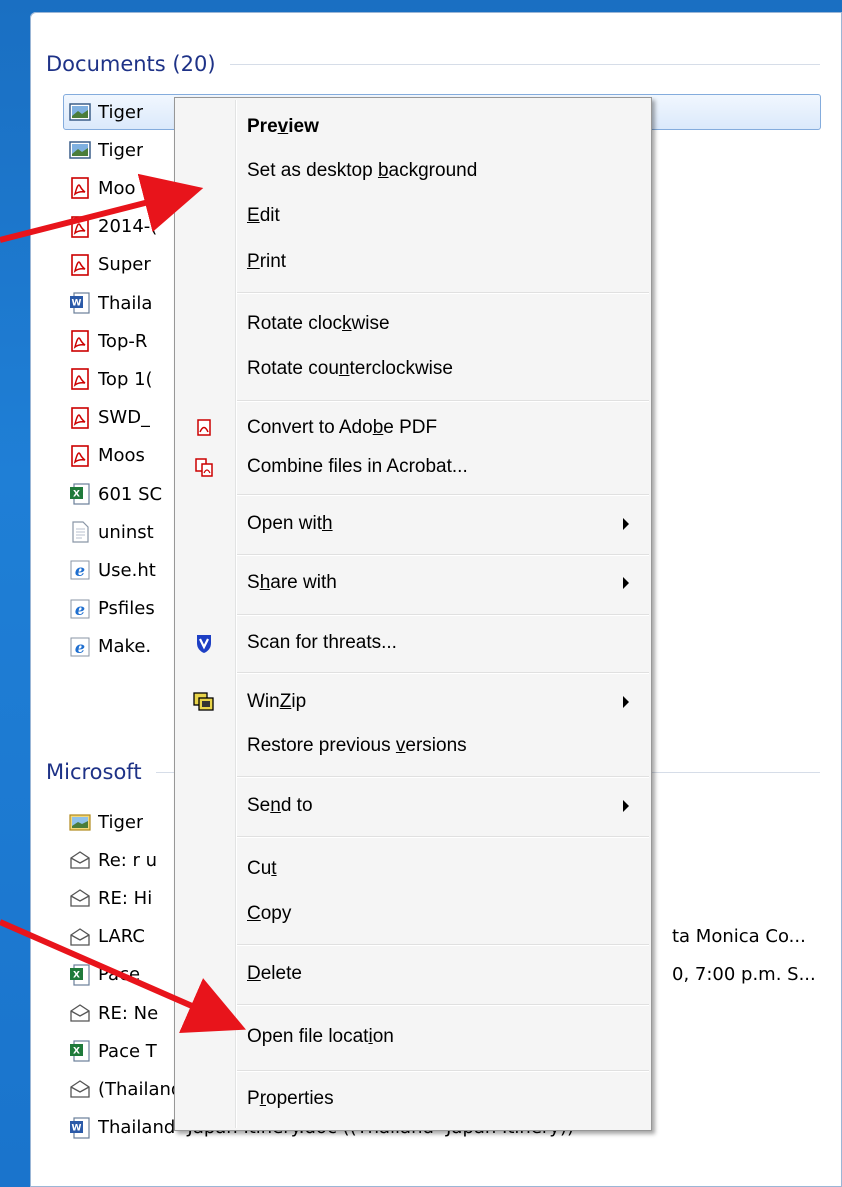 This screenshot has height=1187, width=842. What do you see at coordinates (296, 805) in the screenshot?
I see `menu-label-text: d to` at bounding box center [296, 805].